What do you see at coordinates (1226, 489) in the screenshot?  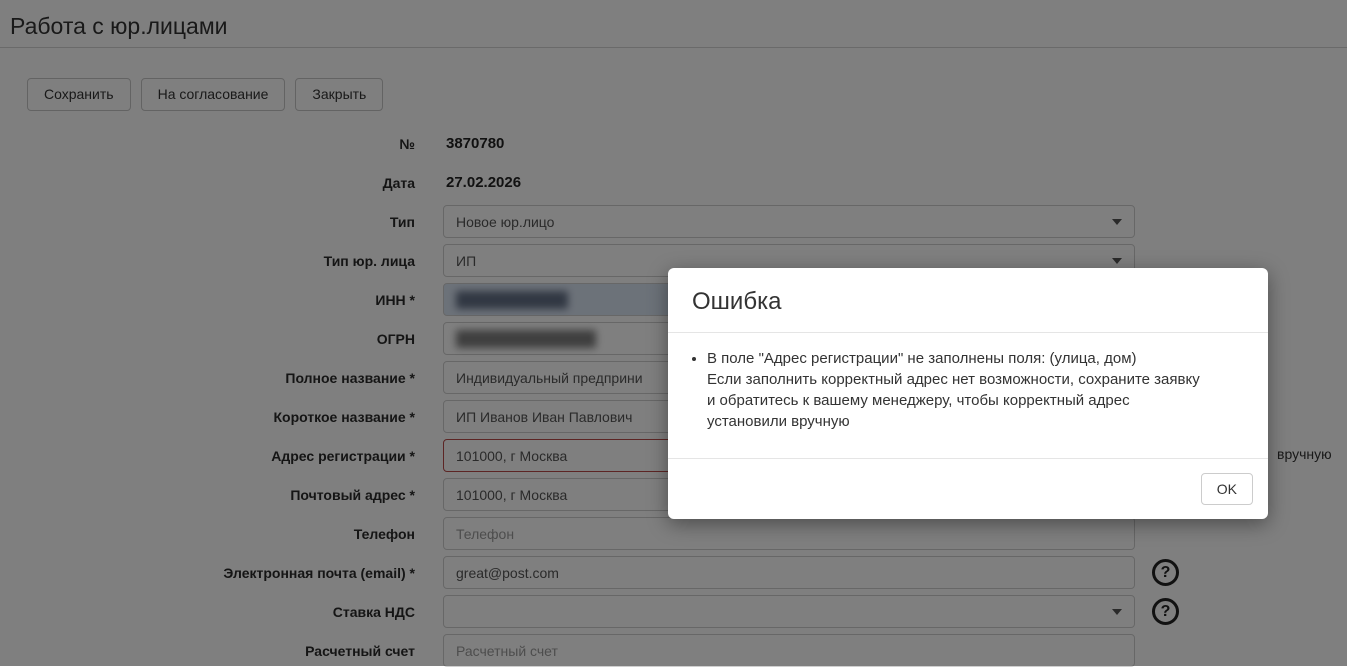 I see `ok-button: OK` at bounding box center [1226, 489].